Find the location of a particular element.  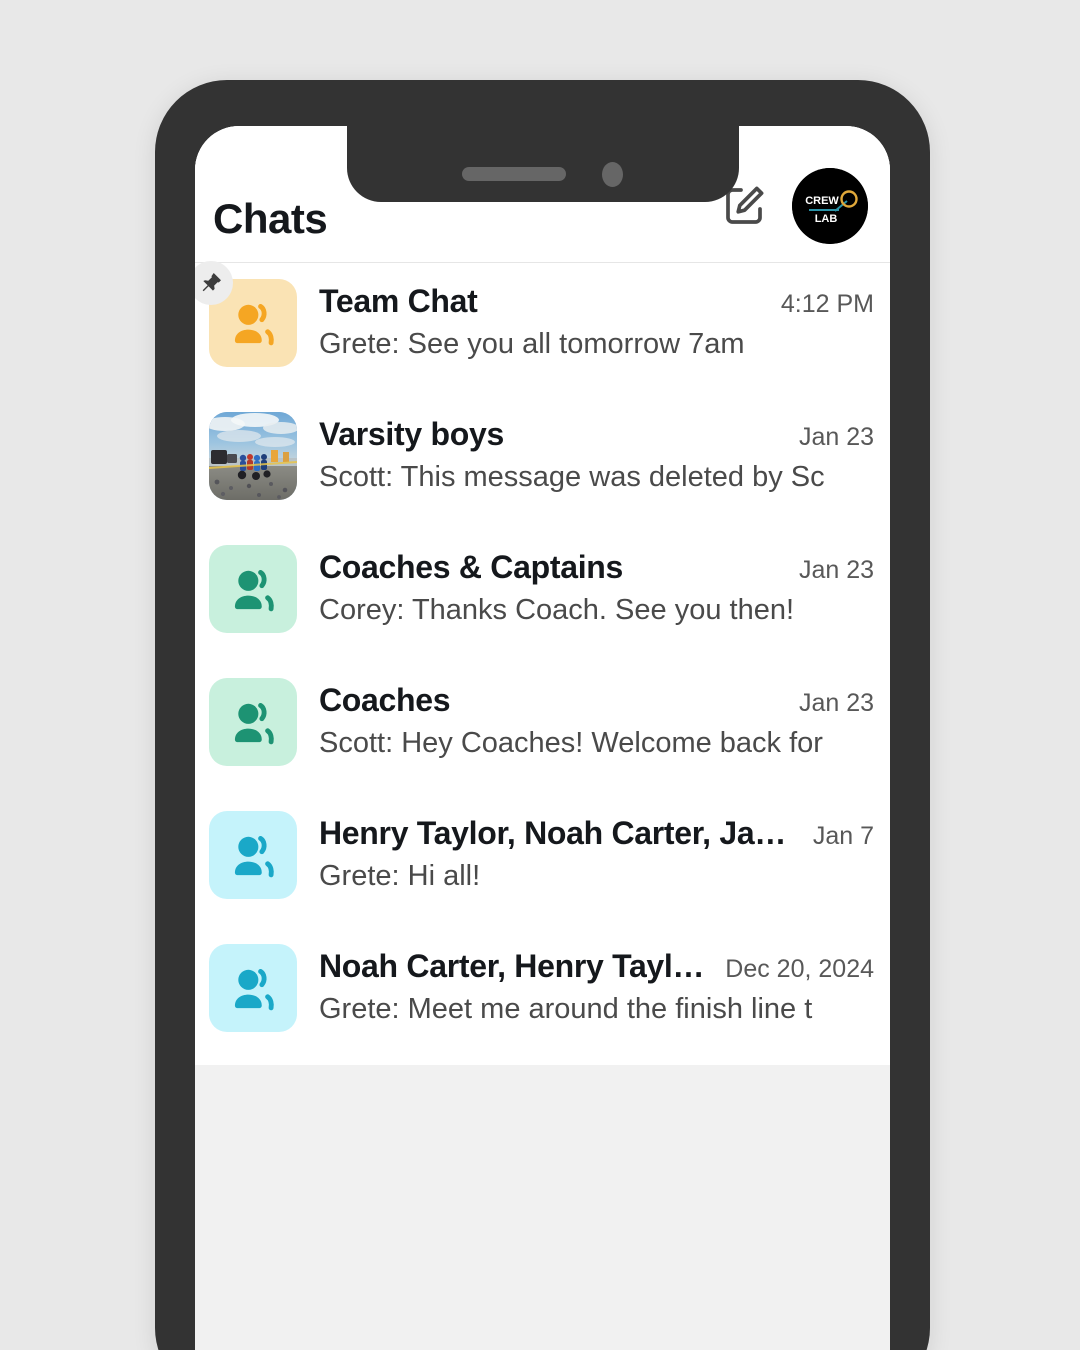

chat-row-top: Coaches & Captains Jan 23 is located at coordinates (596, 567).